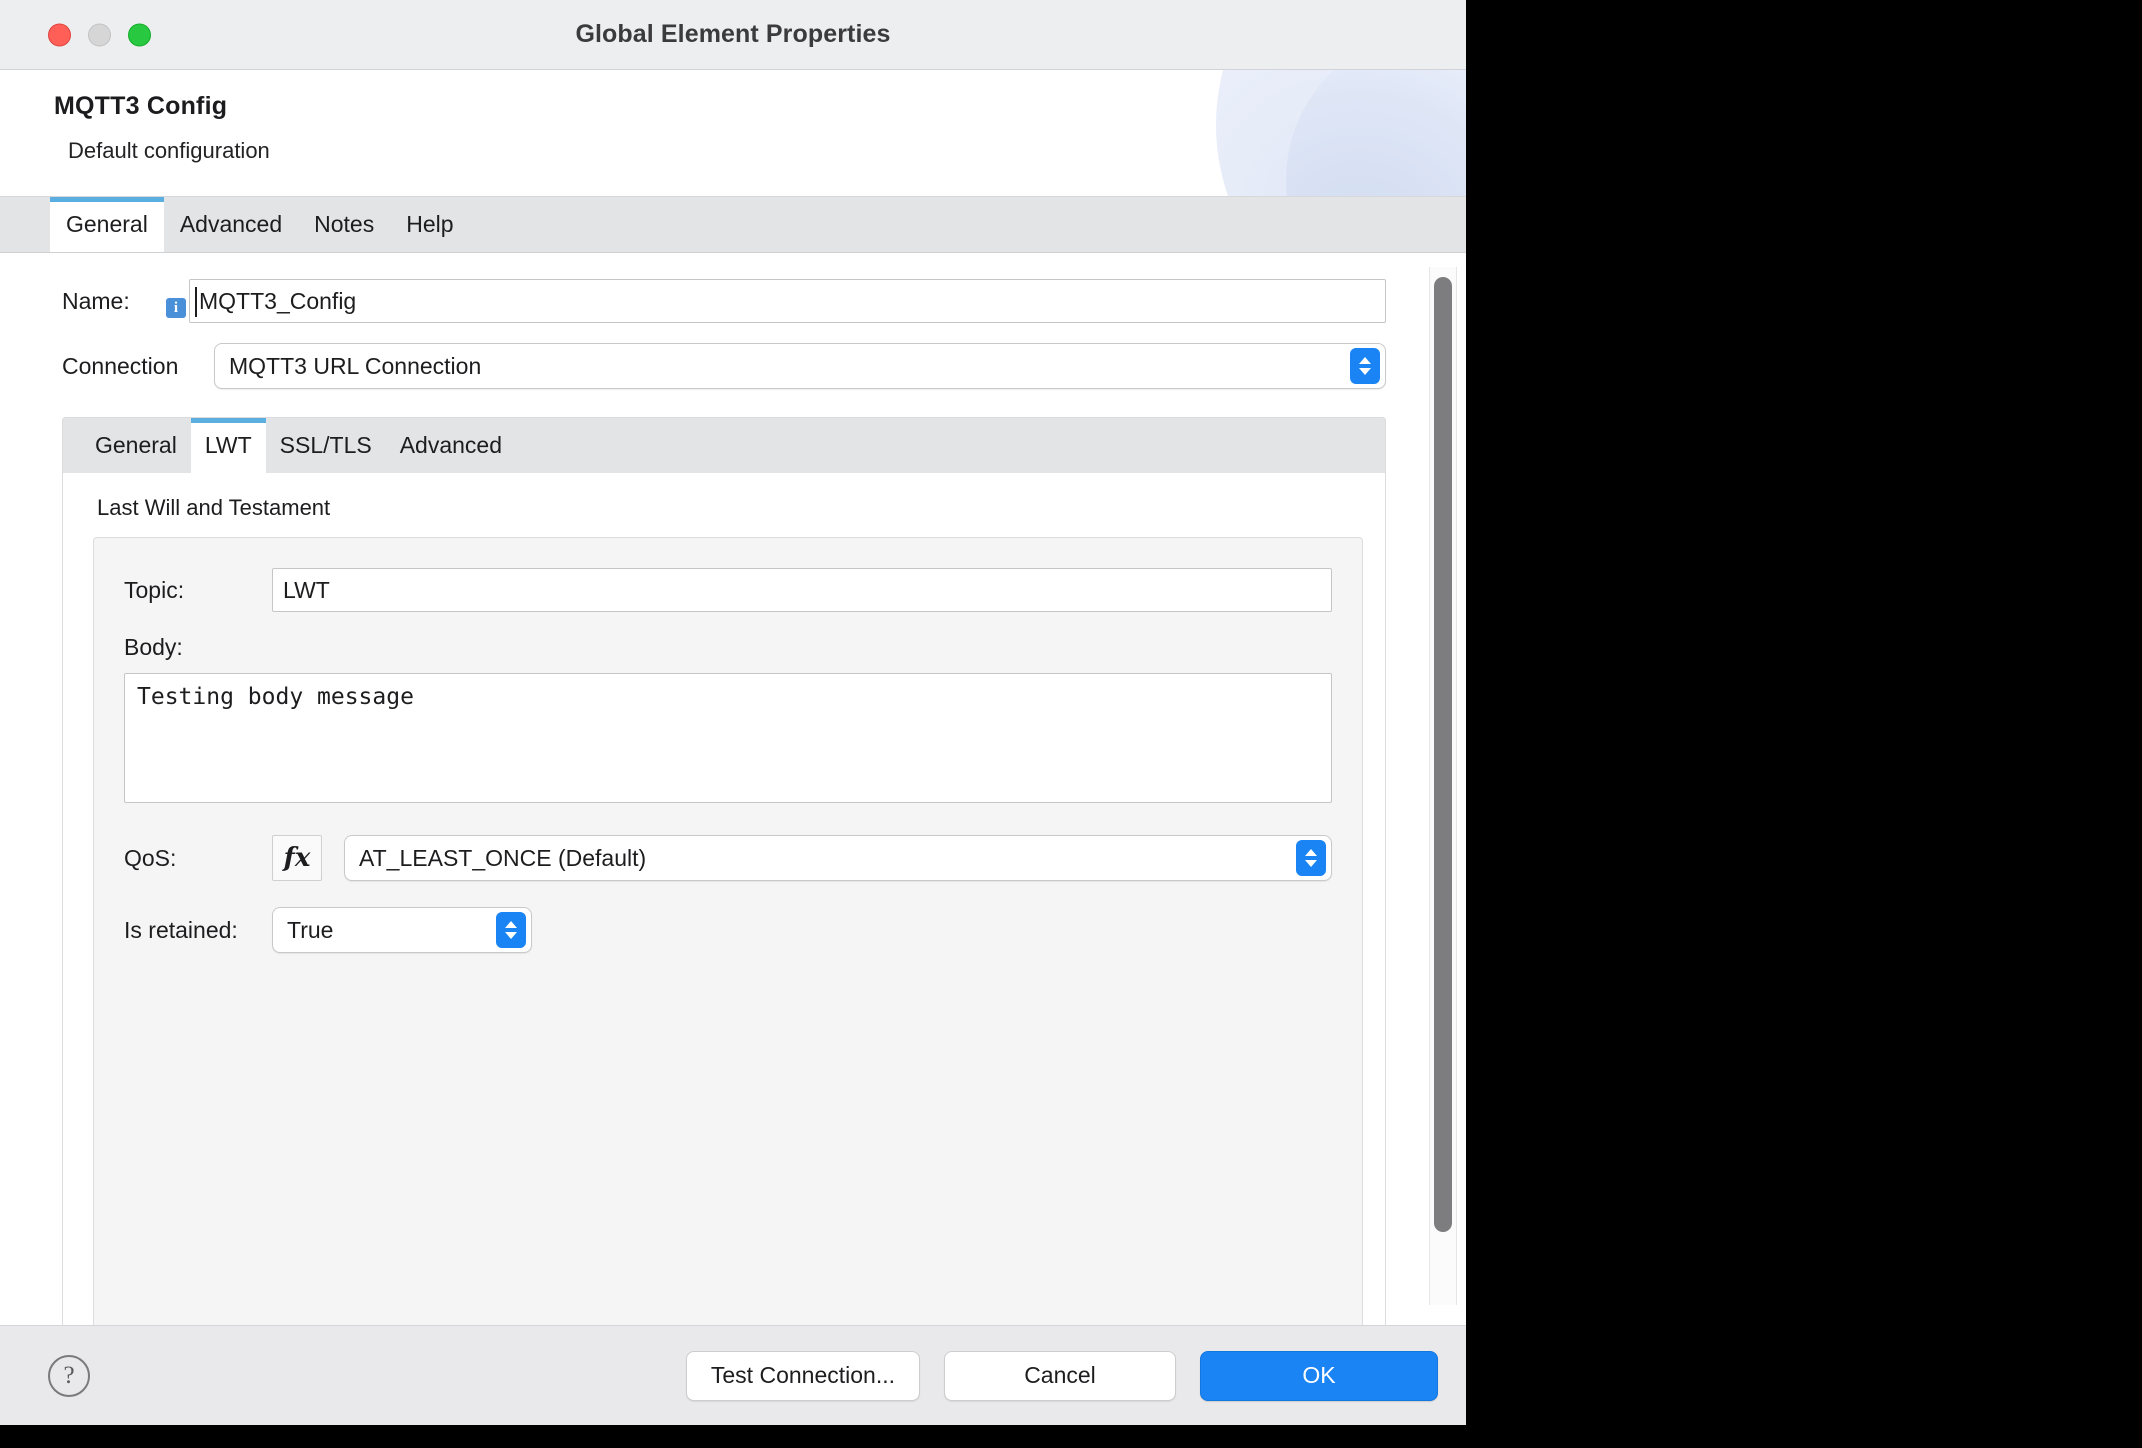 Image resolution: width=2142 pixels, height=1448 pixels. What do you see at coordinates (800, 366) in the screenshot?
I see `connection-select: MQTT3 URL Connection` at bounding box center [800, 366].